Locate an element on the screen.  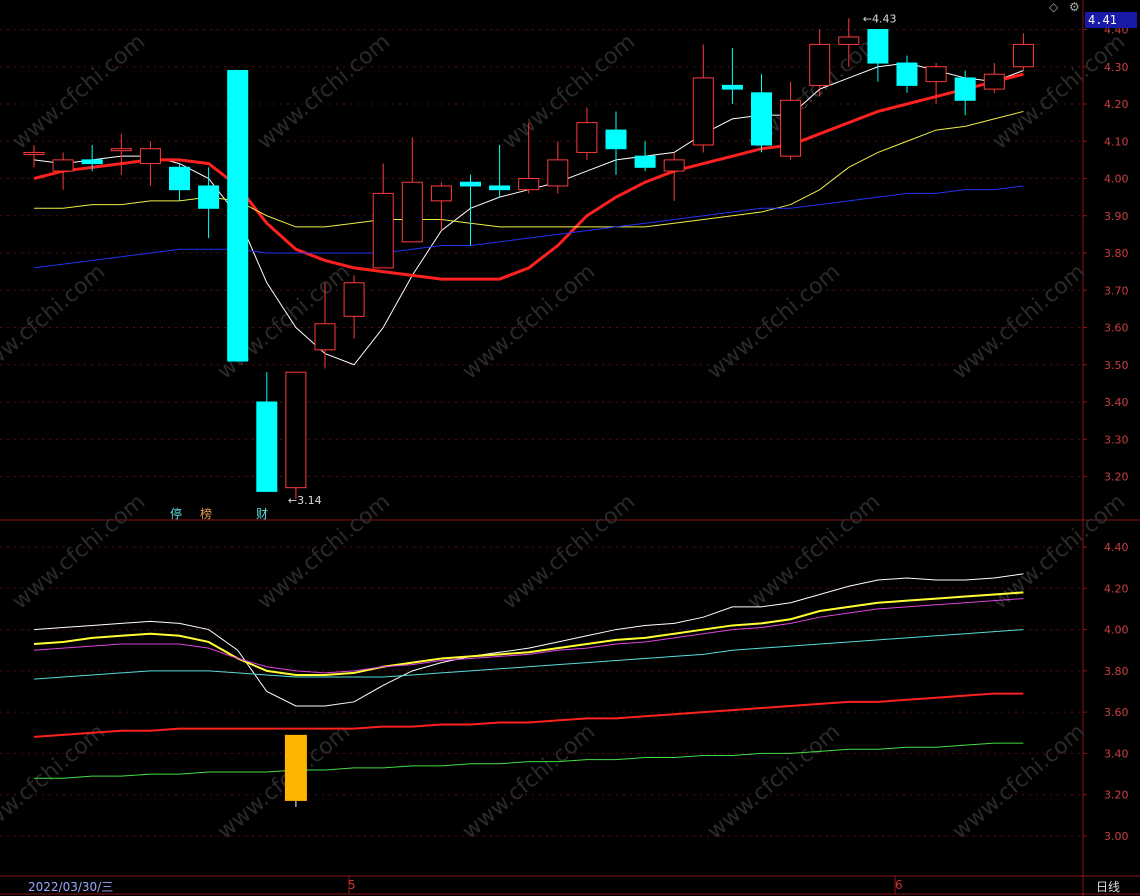
sub-tick-label: 4.00 is located at coordinates (1116, 630).